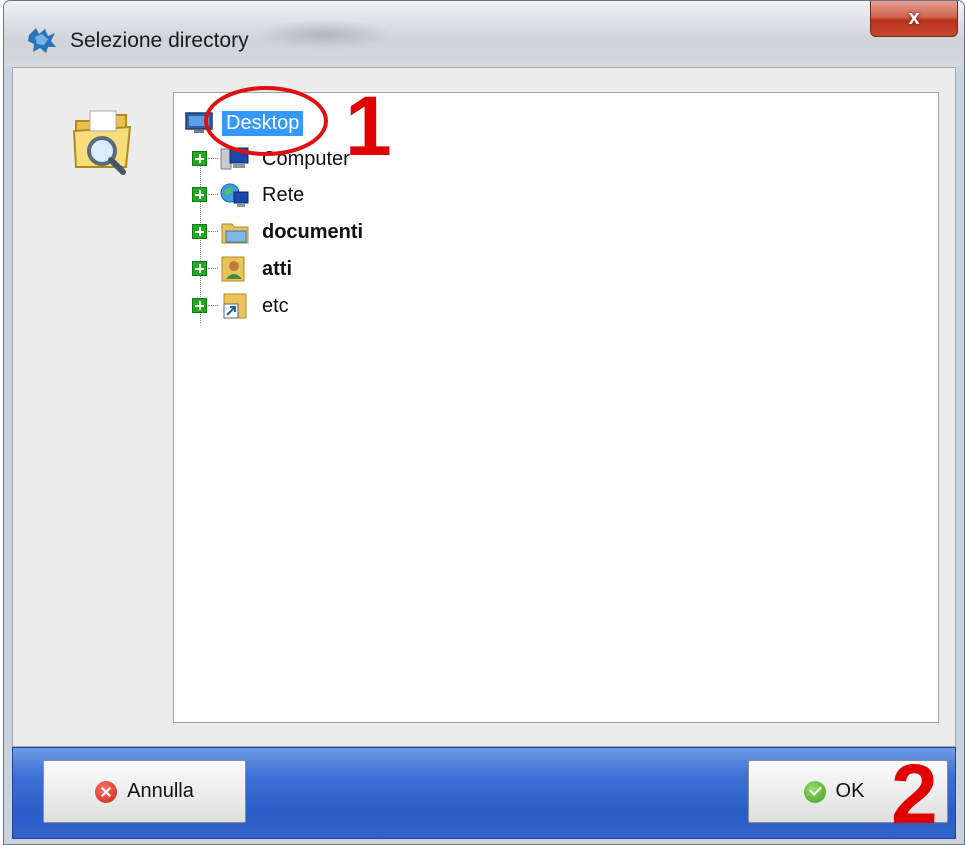  I want to click on tree-node-label: etc, so click(275, 305).